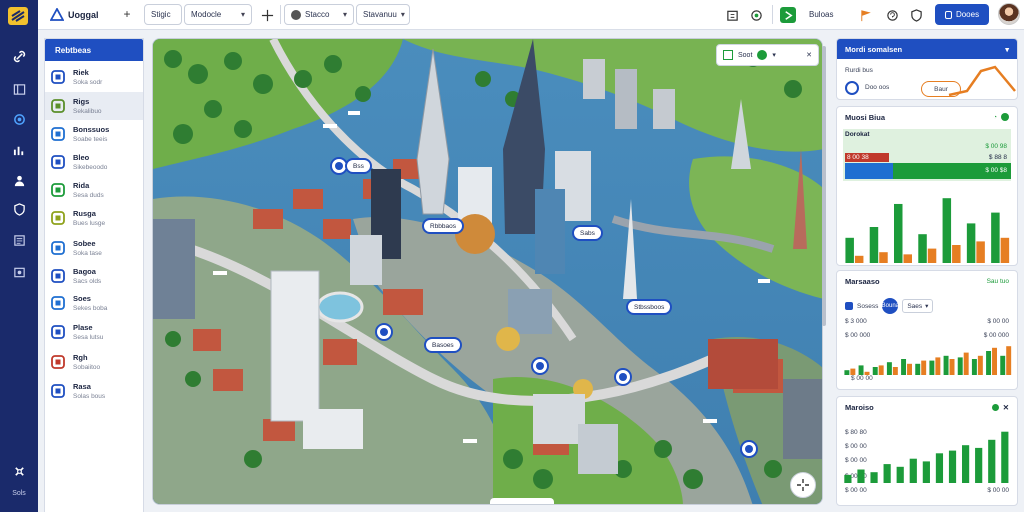 The width and height of the screenshot is (1024, 512). I want to click on list-item: Bagoa Sacs olds, so click(94, 276).